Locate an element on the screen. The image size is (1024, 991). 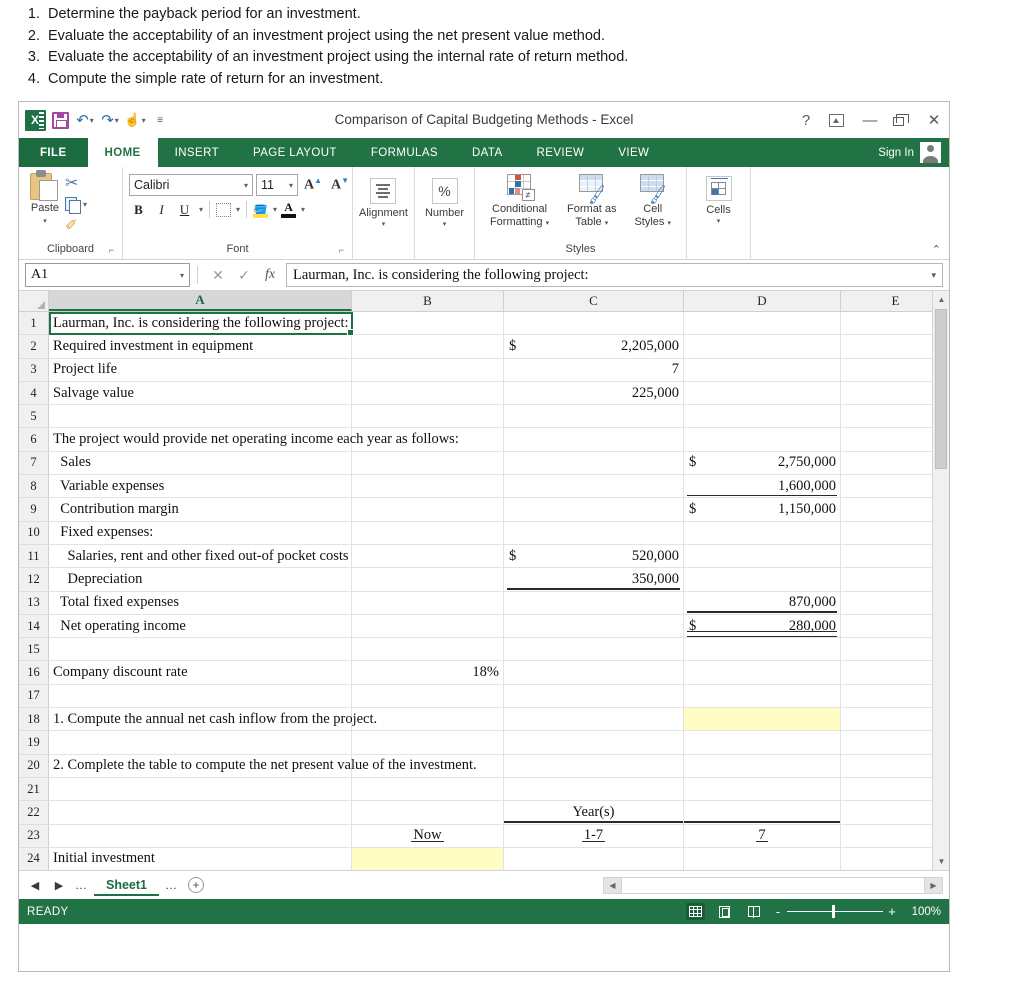
cell-D10 is located at coordinates (762, 533).